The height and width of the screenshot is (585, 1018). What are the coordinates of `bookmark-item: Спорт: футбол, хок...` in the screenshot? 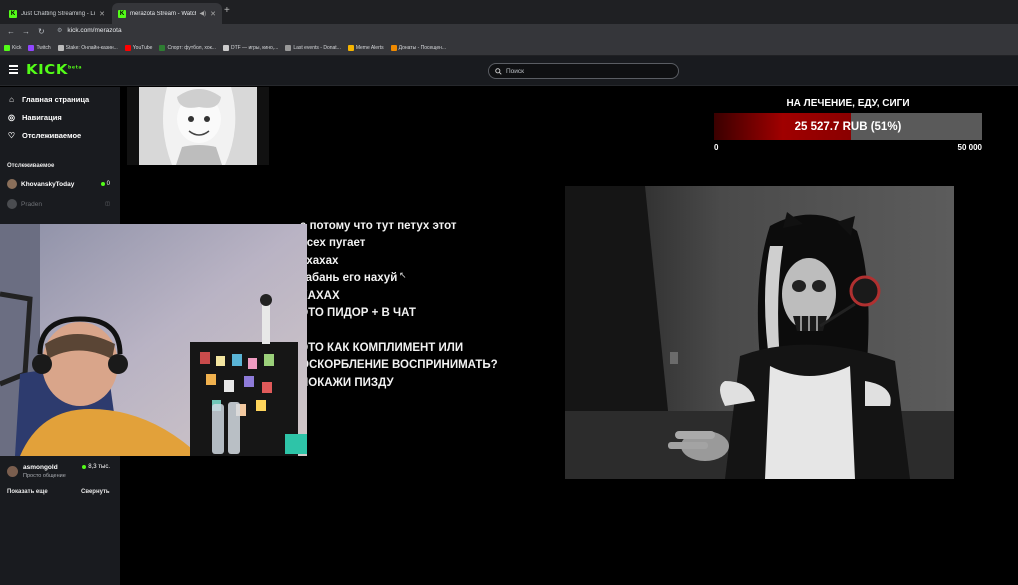 It's located at (187, 48).